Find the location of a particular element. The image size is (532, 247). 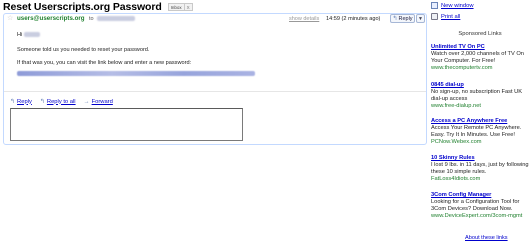

print-all-action: Print all is located at coordinates (445, 16).